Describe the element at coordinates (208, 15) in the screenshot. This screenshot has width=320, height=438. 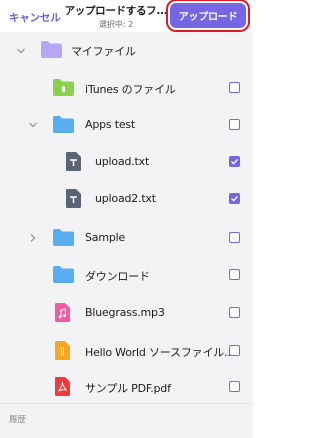
I see `upload-button: アップロード` at that location.